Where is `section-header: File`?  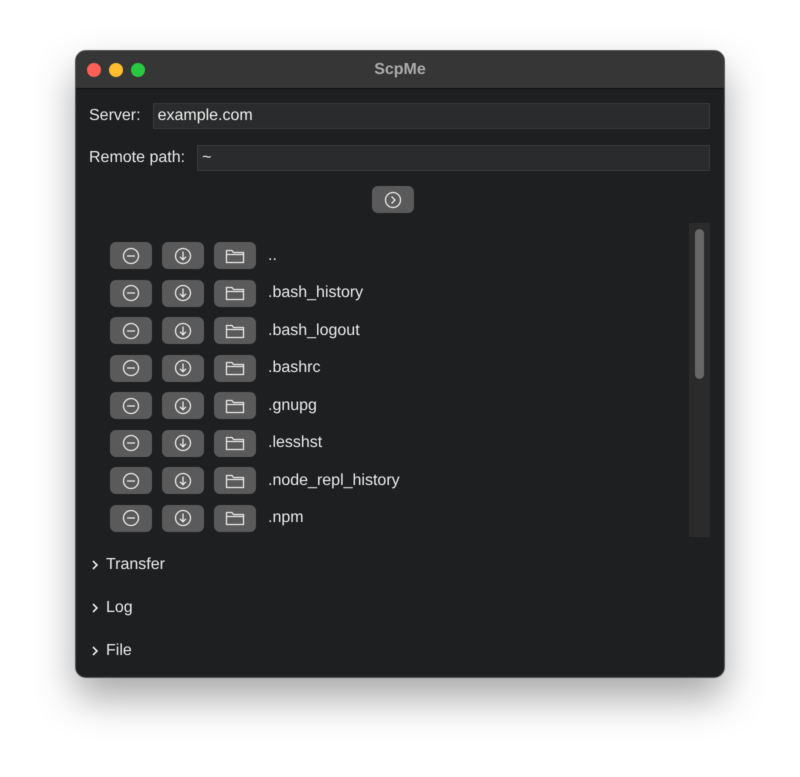
section-header: File is located at coordinates (119, 651).